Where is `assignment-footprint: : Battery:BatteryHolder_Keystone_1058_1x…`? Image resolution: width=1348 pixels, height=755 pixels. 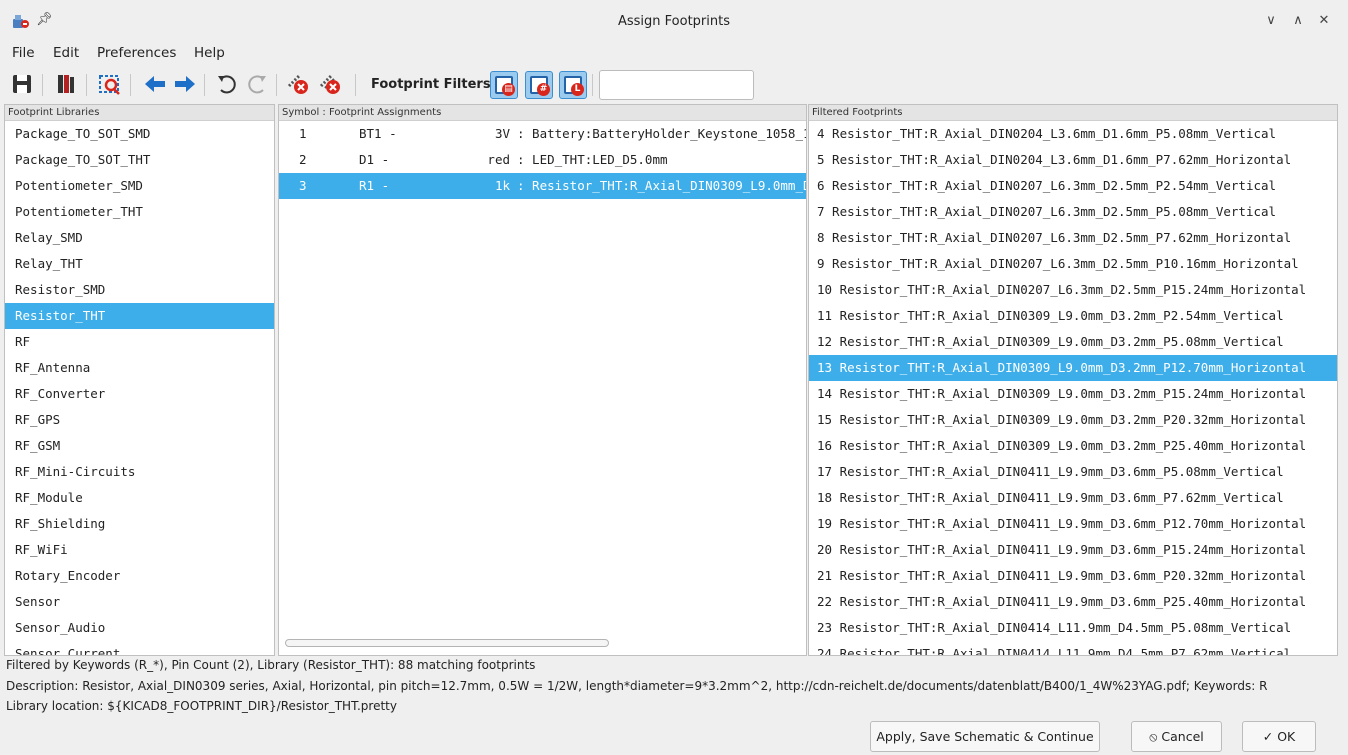
assignment-footprint: : Battery:BatteryHolder_Keystone_1058_1x… is located at coordinates (661, 133).